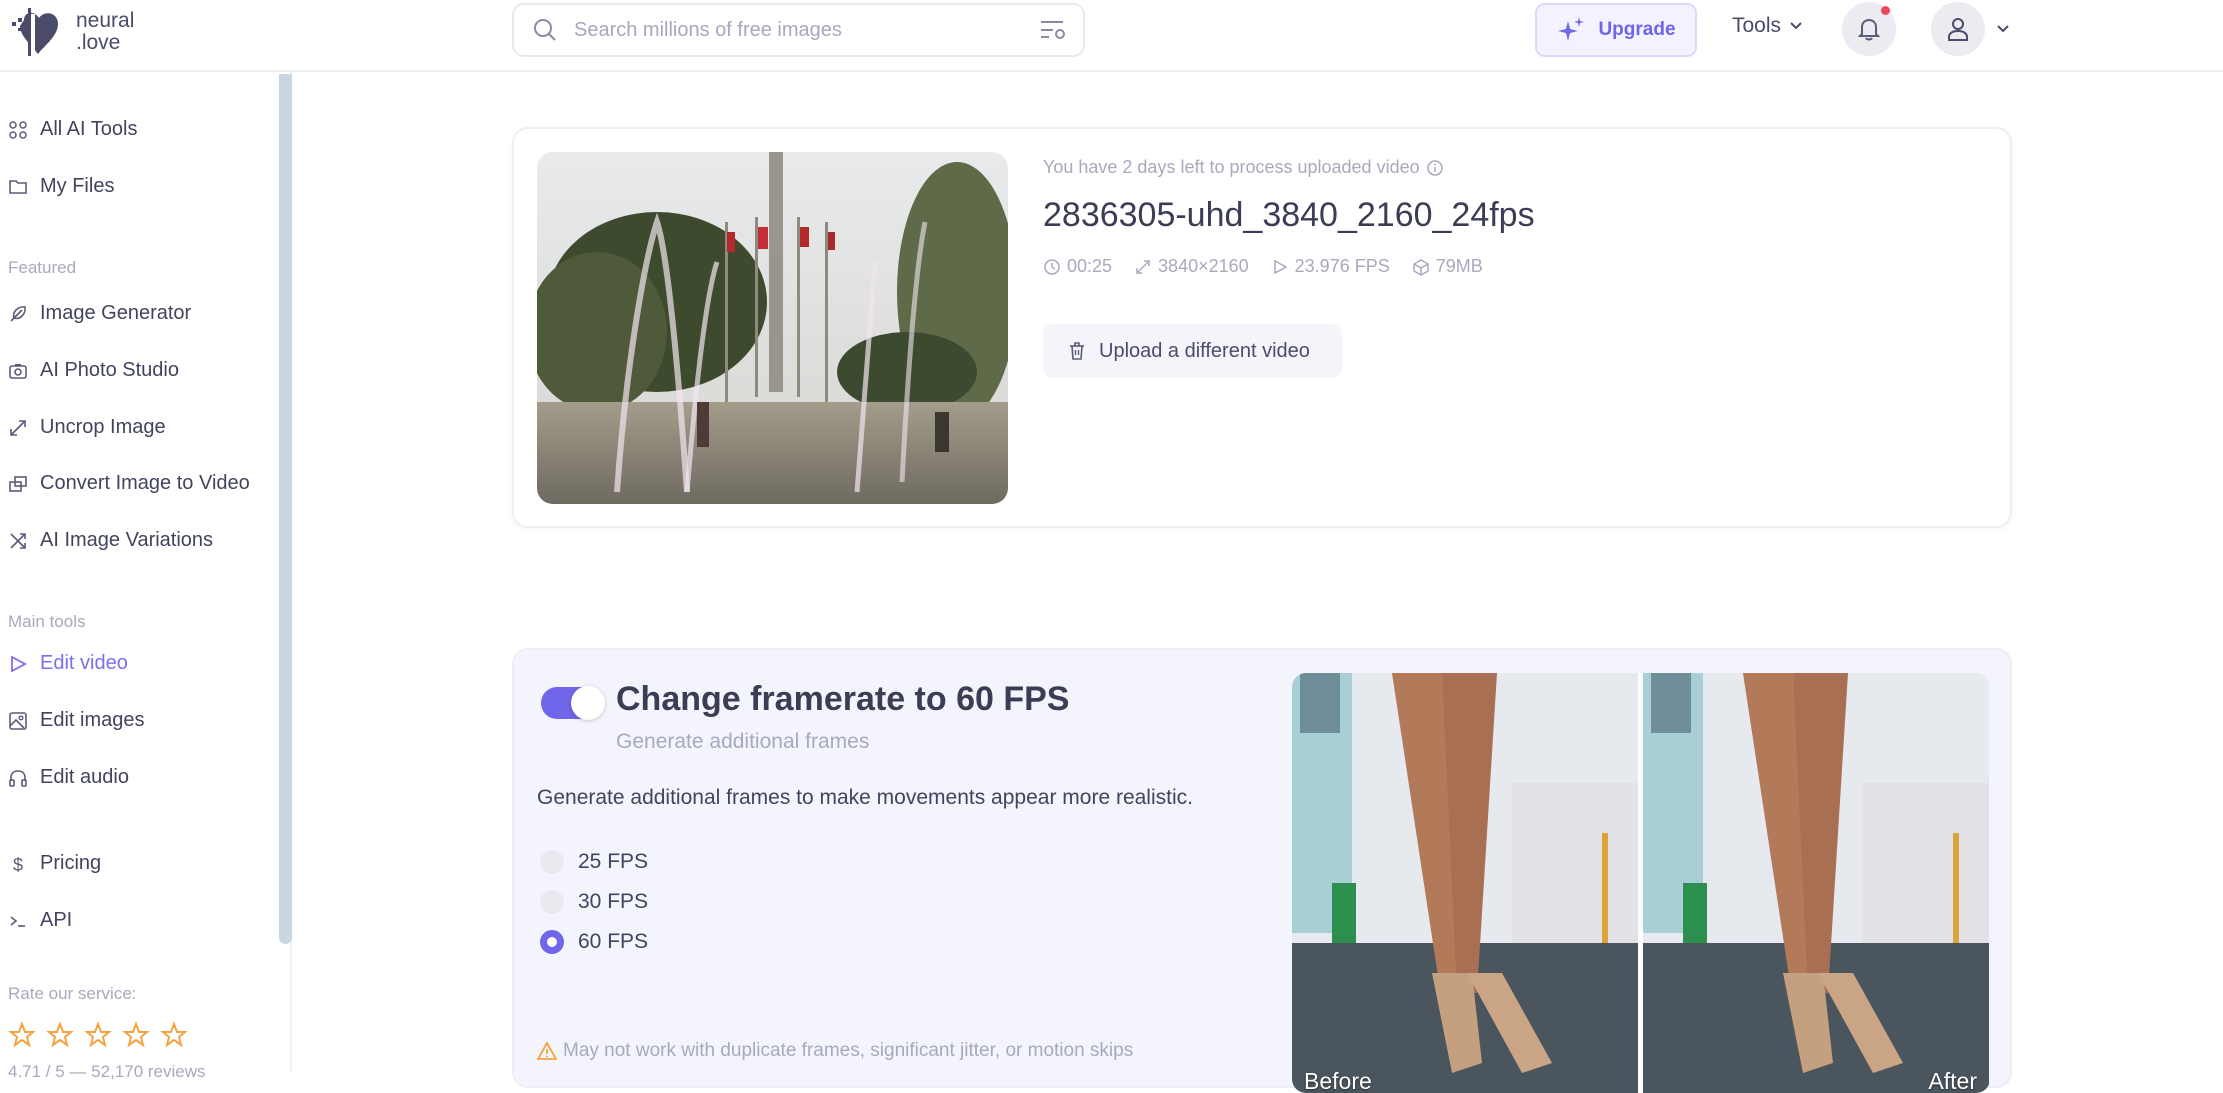 This screenshot has height=1093, width=2223. I want to click on ballet-before-image, so click(1465, 883).